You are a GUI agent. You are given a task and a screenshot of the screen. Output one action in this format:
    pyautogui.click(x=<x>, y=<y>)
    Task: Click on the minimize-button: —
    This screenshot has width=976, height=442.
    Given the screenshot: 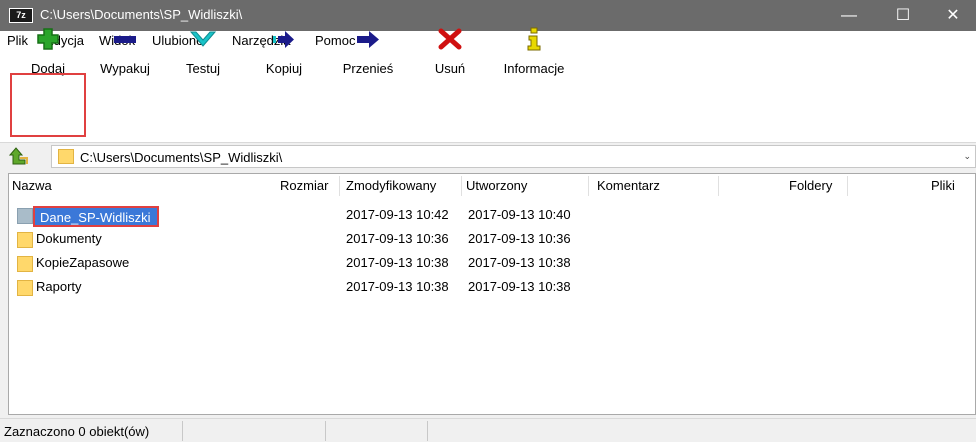 What is the action you would take?
    pyautogui.click(x=849, y=15)
    